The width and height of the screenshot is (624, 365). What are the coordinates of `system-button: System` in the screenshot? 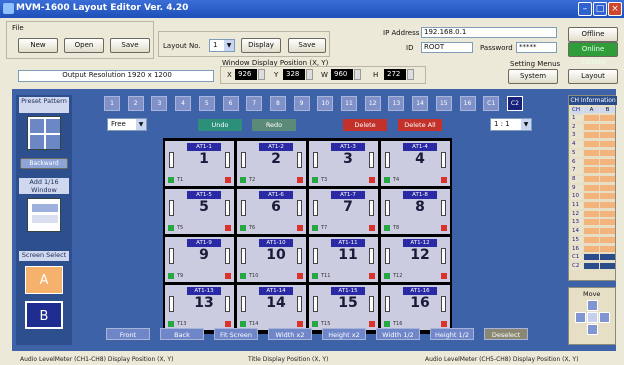 It's located at (533, 76).